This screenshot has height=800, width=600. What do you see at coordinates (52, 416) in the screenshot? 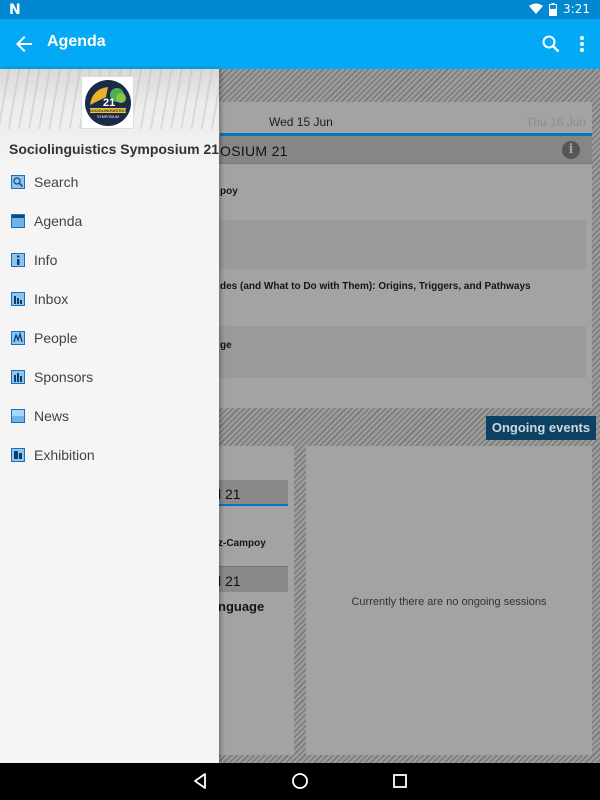
I see `menu-item-label: News` at bounding box center [52, 416].